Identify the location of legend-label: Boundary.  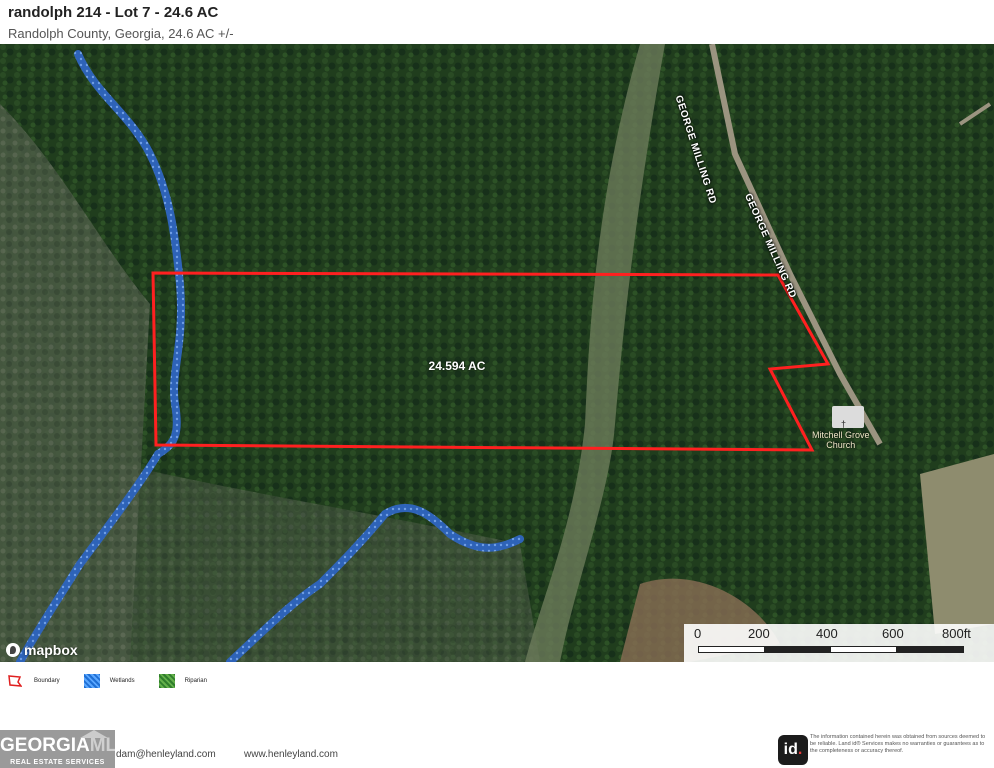
(47, 681).